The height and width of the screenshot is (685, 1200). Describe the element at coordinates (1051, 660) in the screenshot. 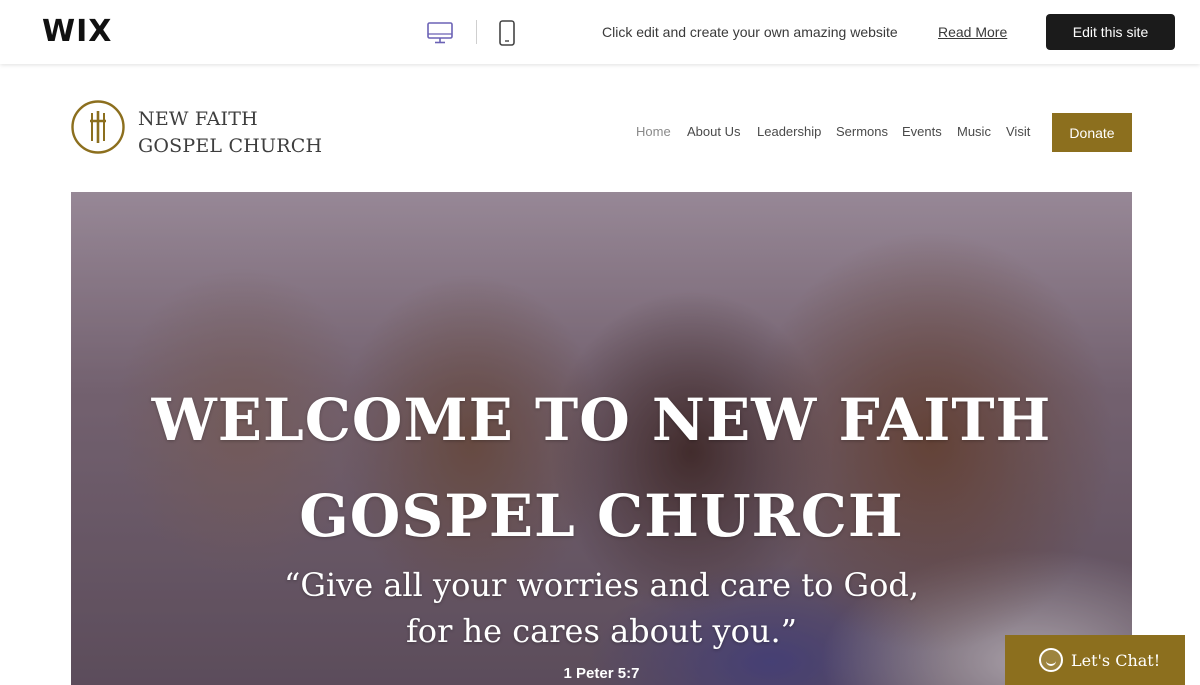

I see `smiley-chat-icon` at that location.